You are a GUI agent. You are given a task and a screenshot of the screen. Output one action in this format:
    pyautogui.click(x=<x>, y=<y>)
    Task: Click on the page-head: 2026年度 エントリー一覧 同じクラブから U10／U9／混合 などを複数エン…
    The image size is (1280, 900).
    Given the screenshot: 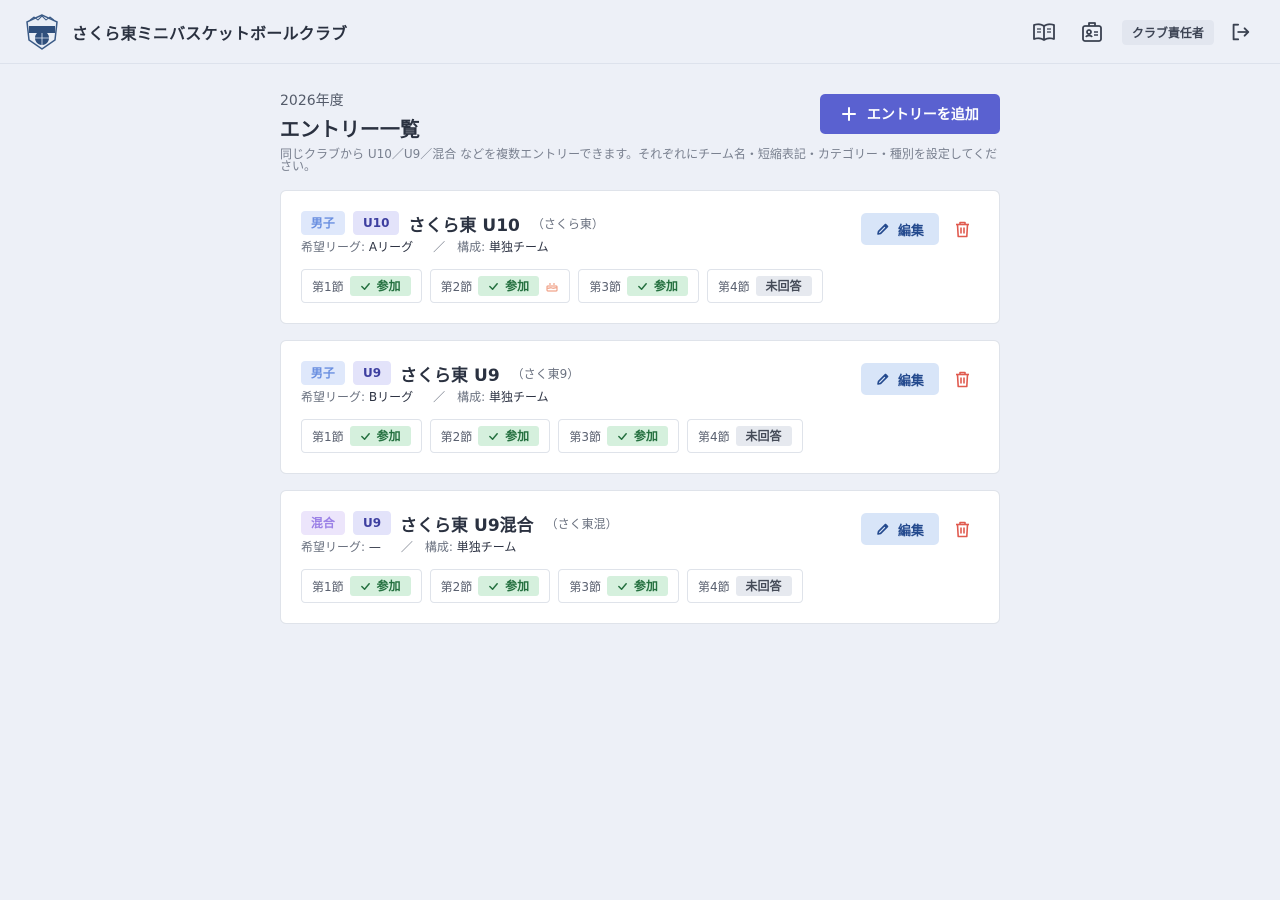 What is the action you would take?
    pyautogui.click(x=640, y=132)
    